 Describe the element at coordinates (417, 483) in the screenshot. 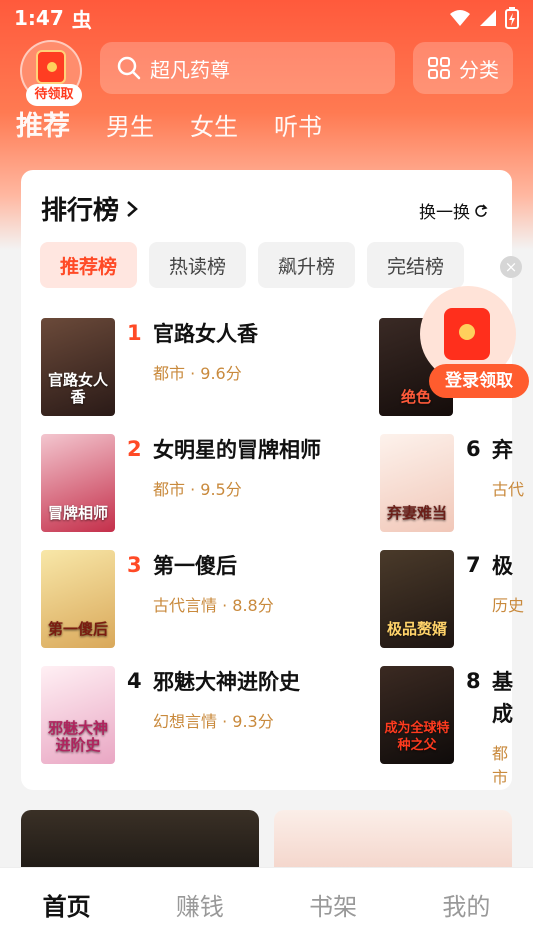

I see `book-cover: 弃妻难当` at that location.